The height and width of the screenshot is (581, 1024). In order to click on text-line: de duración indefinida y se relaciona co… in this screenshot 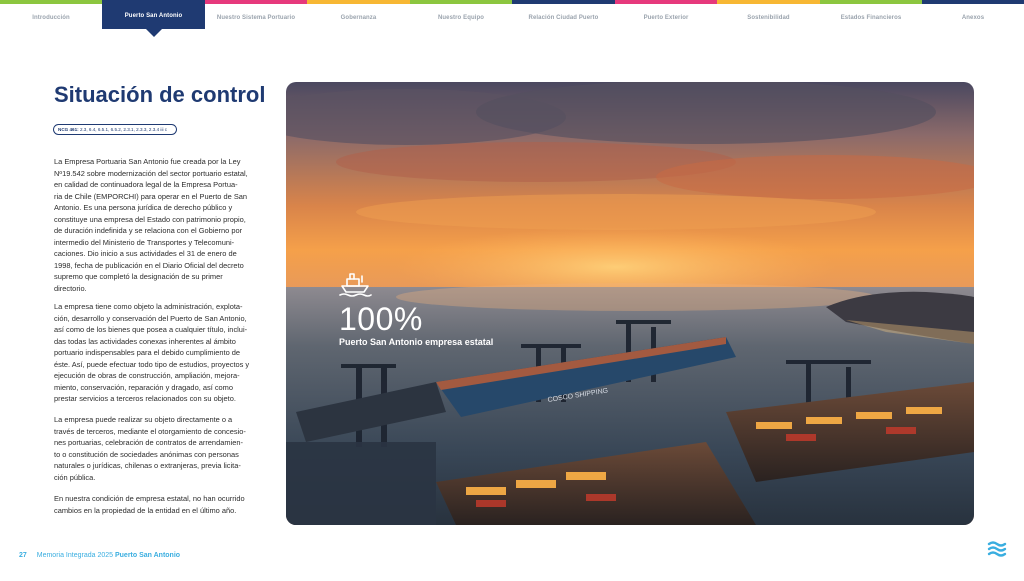, I will do `click(148, 230)`.